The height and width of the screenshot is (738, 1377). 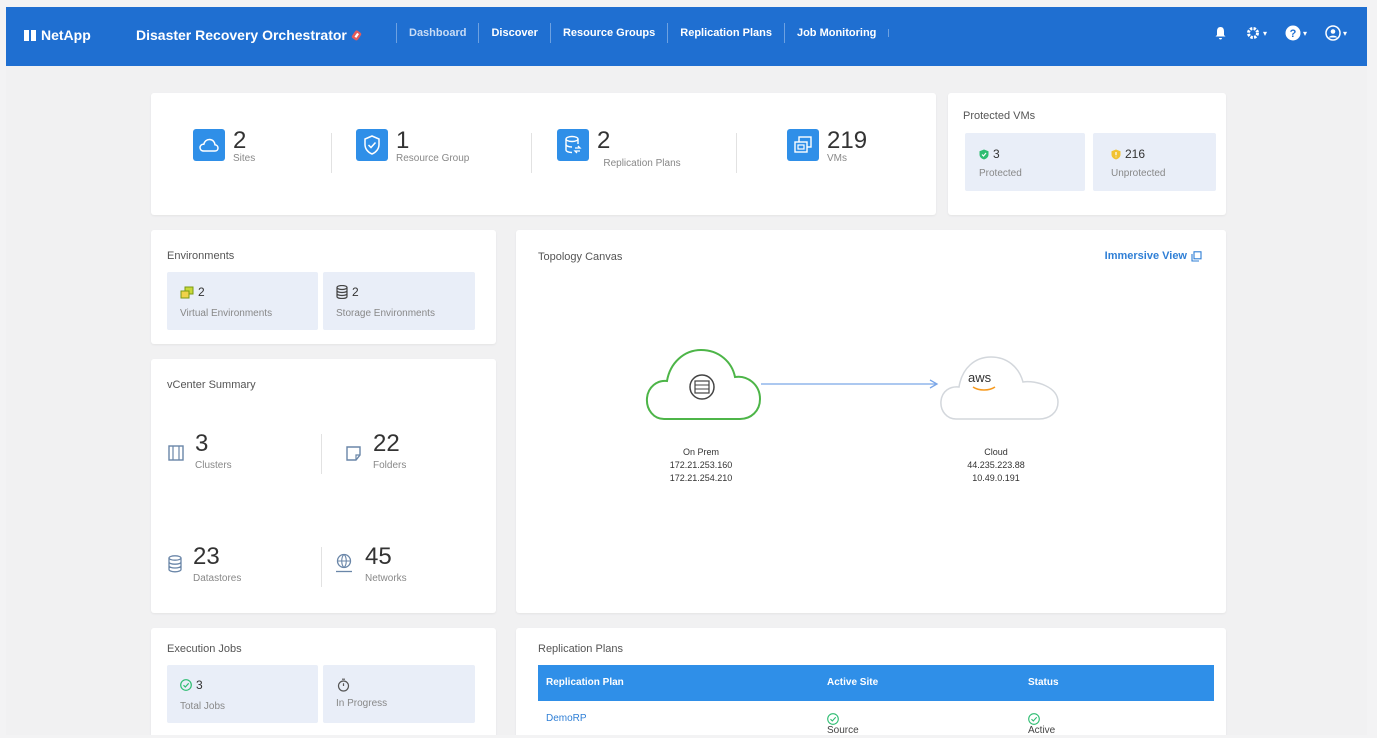 I want to click on resource-group-count: 1, so click(x=403, y=140).